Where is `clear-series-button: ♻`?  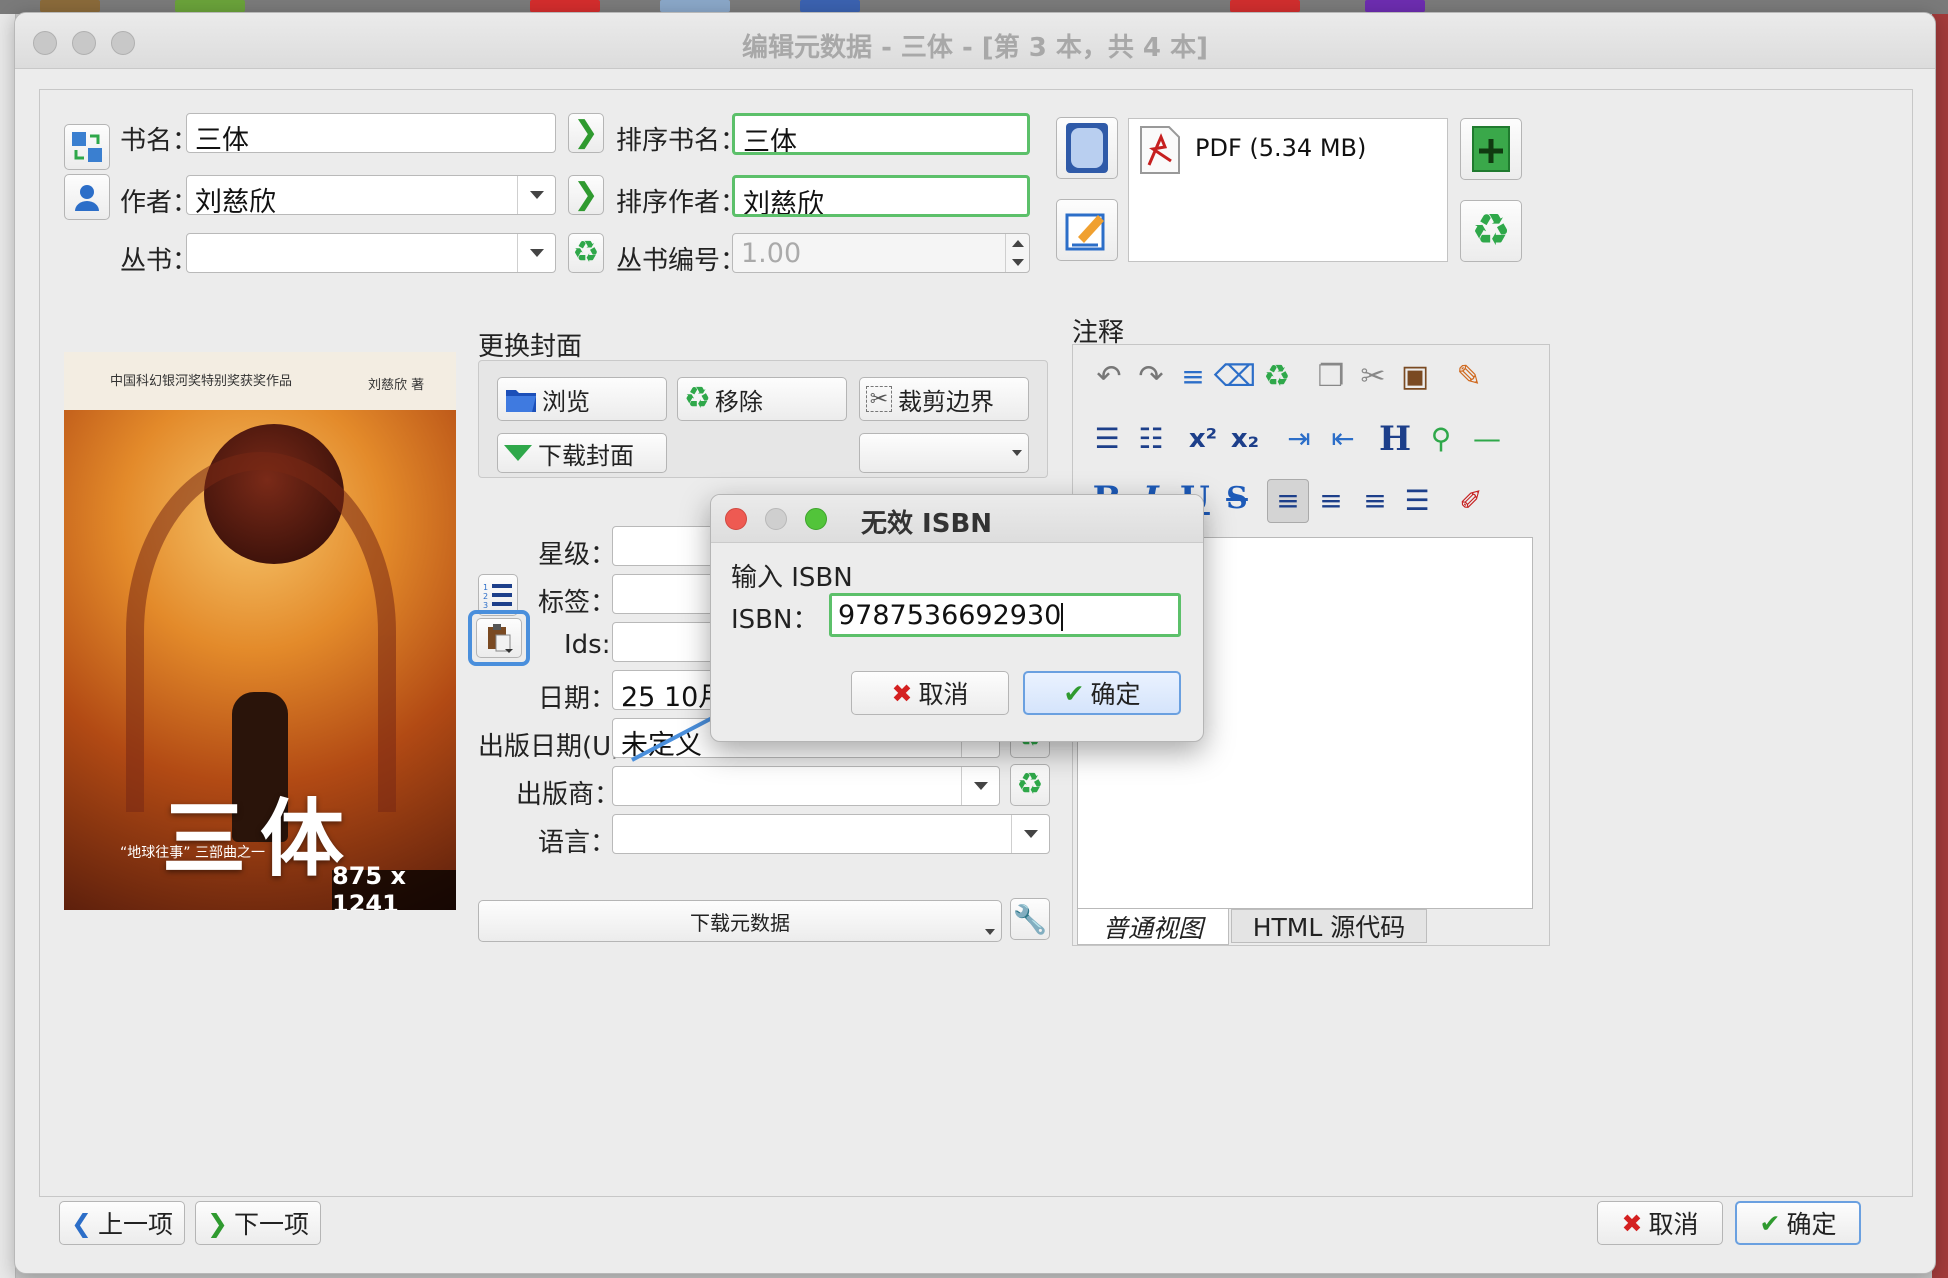 clear-series-button: ♻ is located at coordinates (586, 253).